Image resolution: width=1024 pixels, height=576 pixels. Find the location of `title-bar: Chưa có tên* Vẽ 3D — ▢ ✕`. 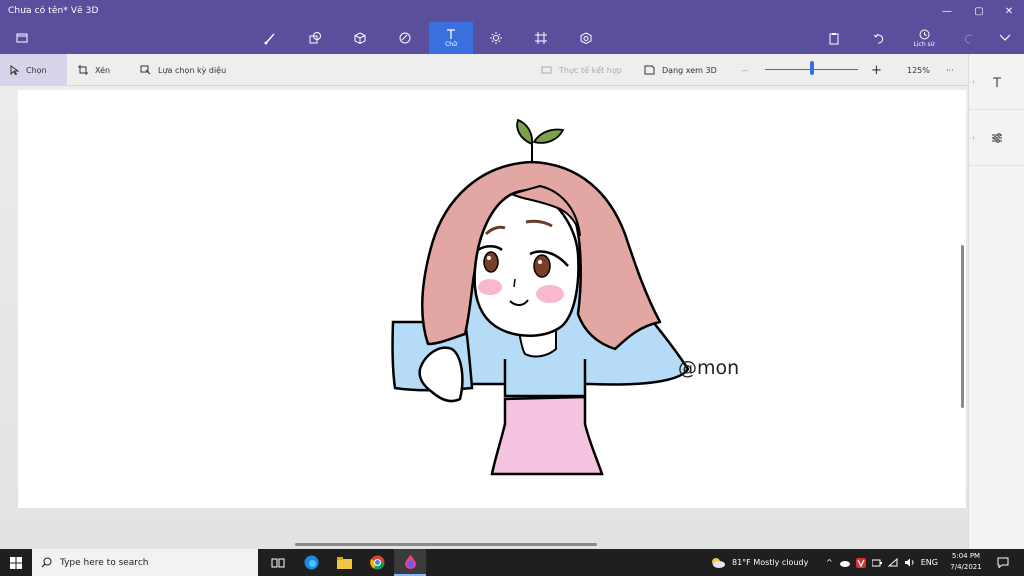

title-bar: Chưa có tên* Vẽ 3D — ▢ ✕ is located at coordinates (512, 11).